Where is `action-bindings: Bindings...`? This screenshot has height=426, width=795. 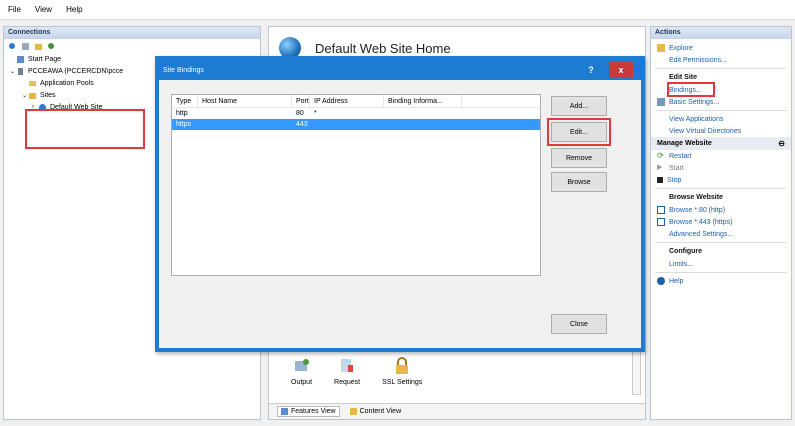 action-bindings: Bindings... is located at coordinates (724, 89).